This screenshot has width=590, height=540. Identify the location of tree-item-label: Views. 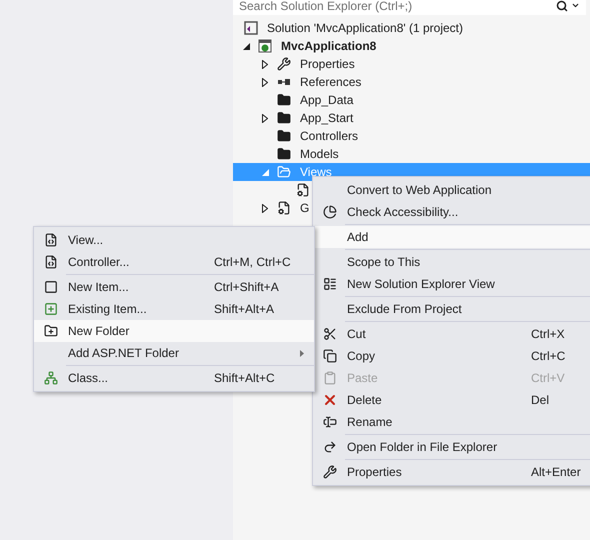
(316, 172).